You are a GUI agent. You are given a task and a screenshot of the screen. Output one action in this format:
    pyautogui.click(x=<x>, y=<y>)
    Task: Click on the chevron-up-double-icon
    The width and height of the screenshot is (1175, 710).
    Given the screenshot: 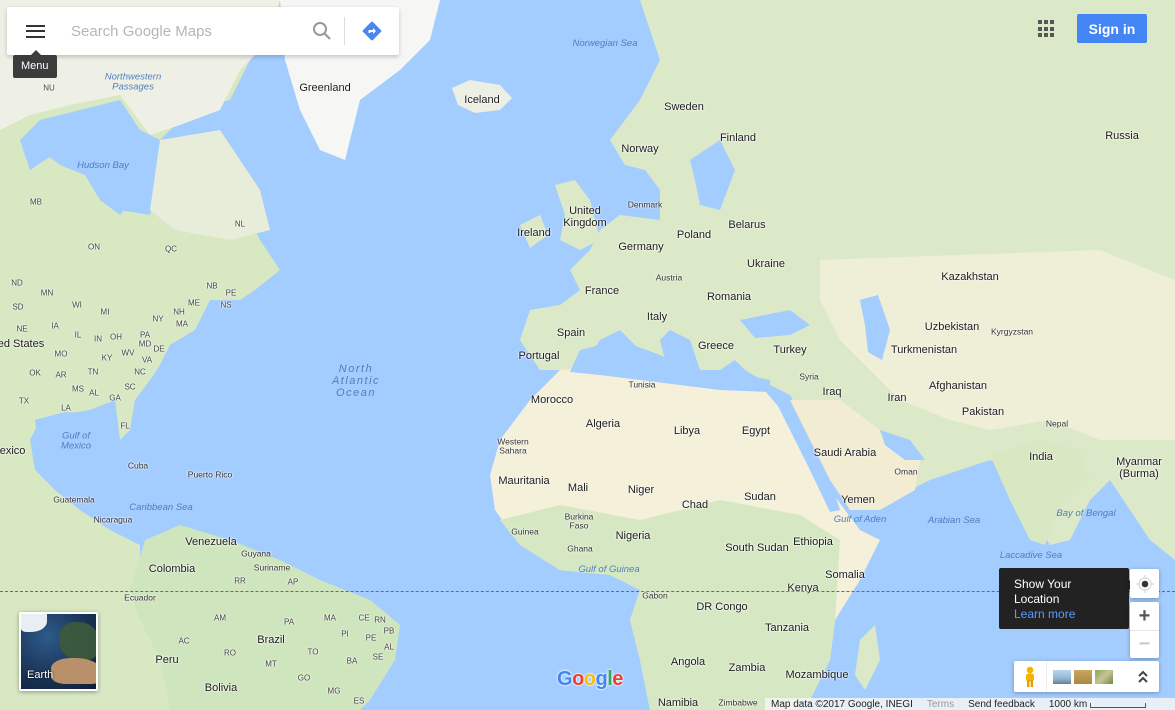 What is the action you would take?
    pyautogui.click(x=1143, y=676)
    